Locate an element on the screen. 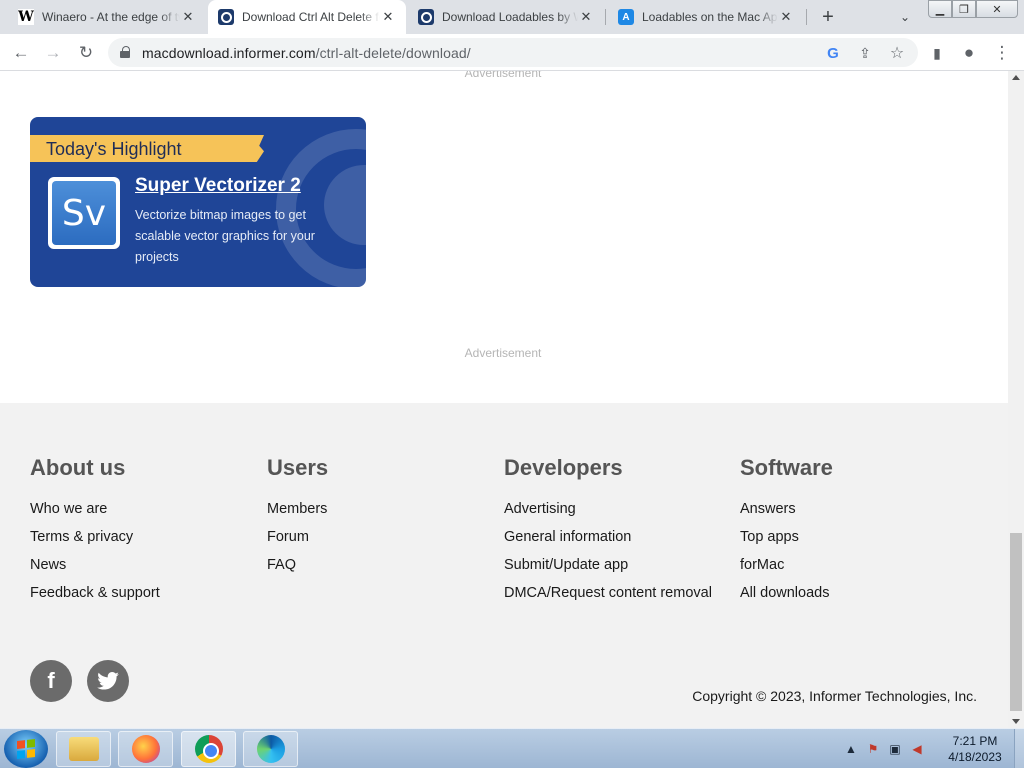 The height and width of the screenshot is (768, 1024). footer-heading: Developers is located at coordinates (563, 467).